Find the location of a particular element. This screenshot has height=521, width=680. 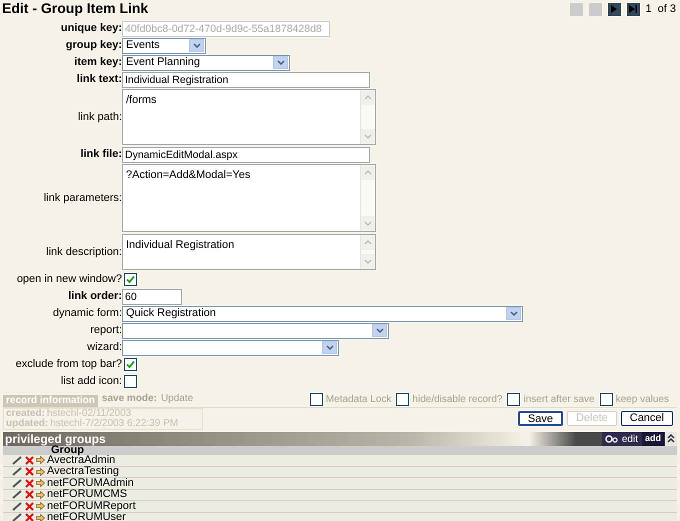

field-label: group key: is located at coordinates (93, 46).